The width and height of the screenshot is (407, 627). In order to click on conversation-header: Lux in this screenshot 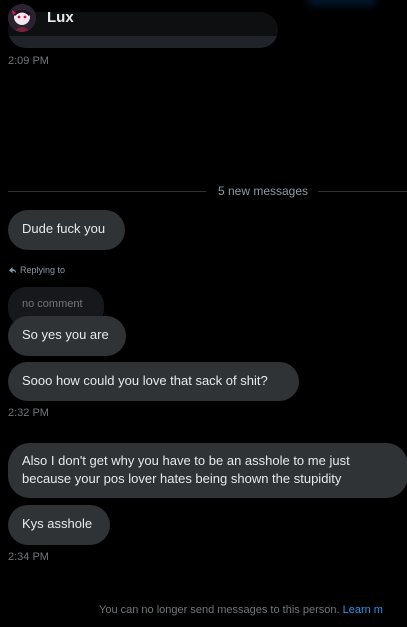, I will do `click(203, 18)`.